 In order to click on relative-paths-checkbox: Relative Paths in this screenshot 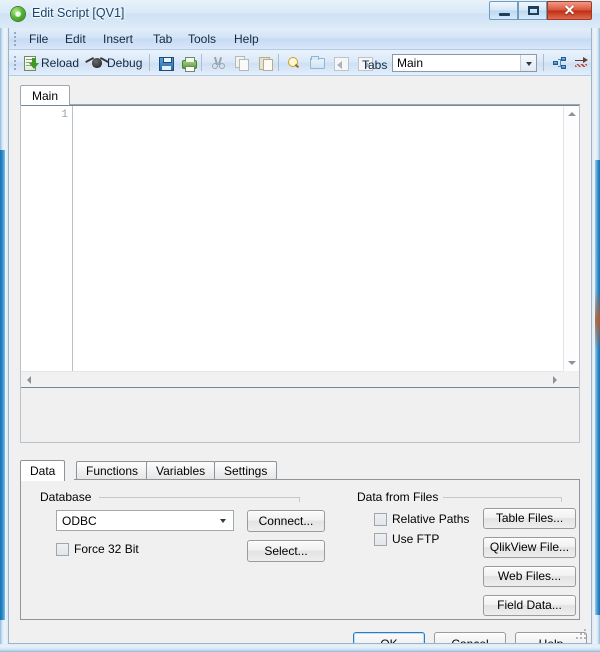, I will do `click(421, 519)`.